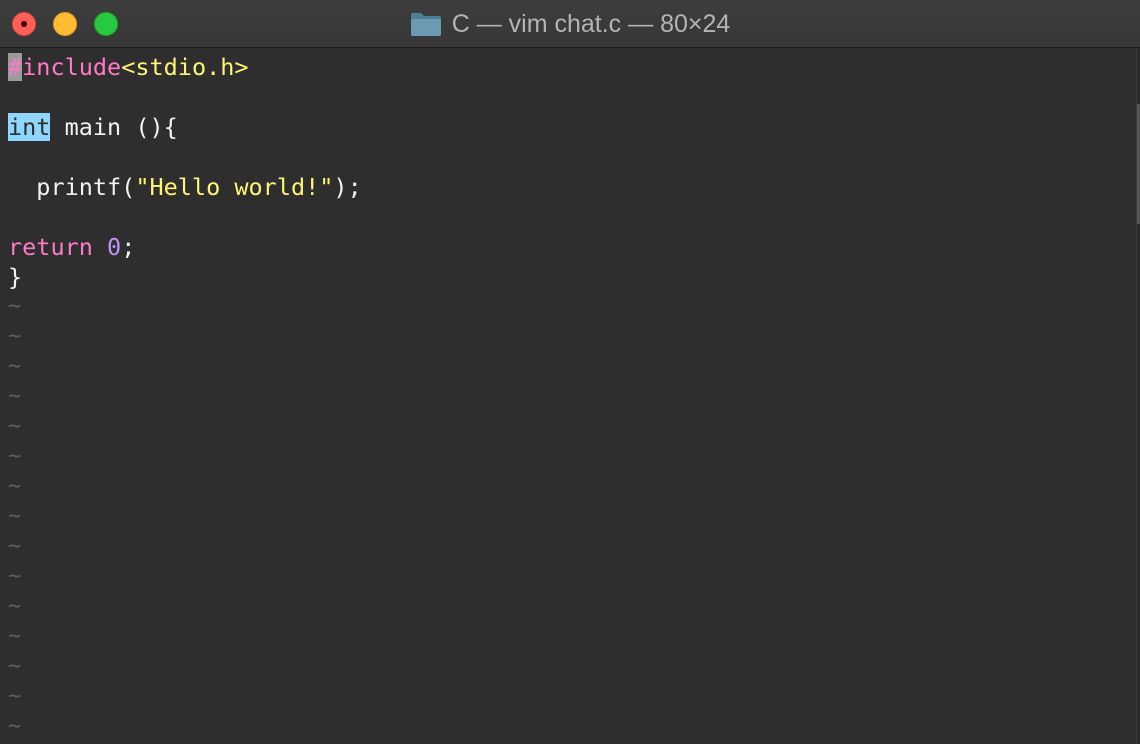 Image resolution: width=1140 pixels, height=744 pixels. Describe the element at coordinates (347, 187) in the screenshot. I see `printf-end: );` at that location.